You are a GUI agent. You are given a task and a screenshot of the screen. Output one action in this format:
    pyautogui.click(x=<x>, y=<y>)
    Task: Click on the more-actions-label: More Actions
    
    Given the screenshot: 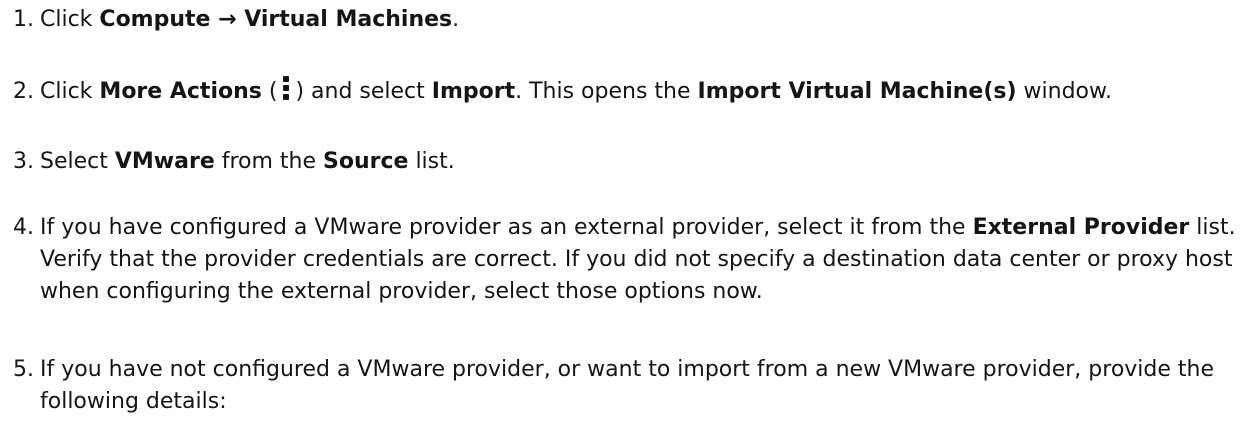 What is the action you would take?
    pyautogui.click(x=180, y=91)
    